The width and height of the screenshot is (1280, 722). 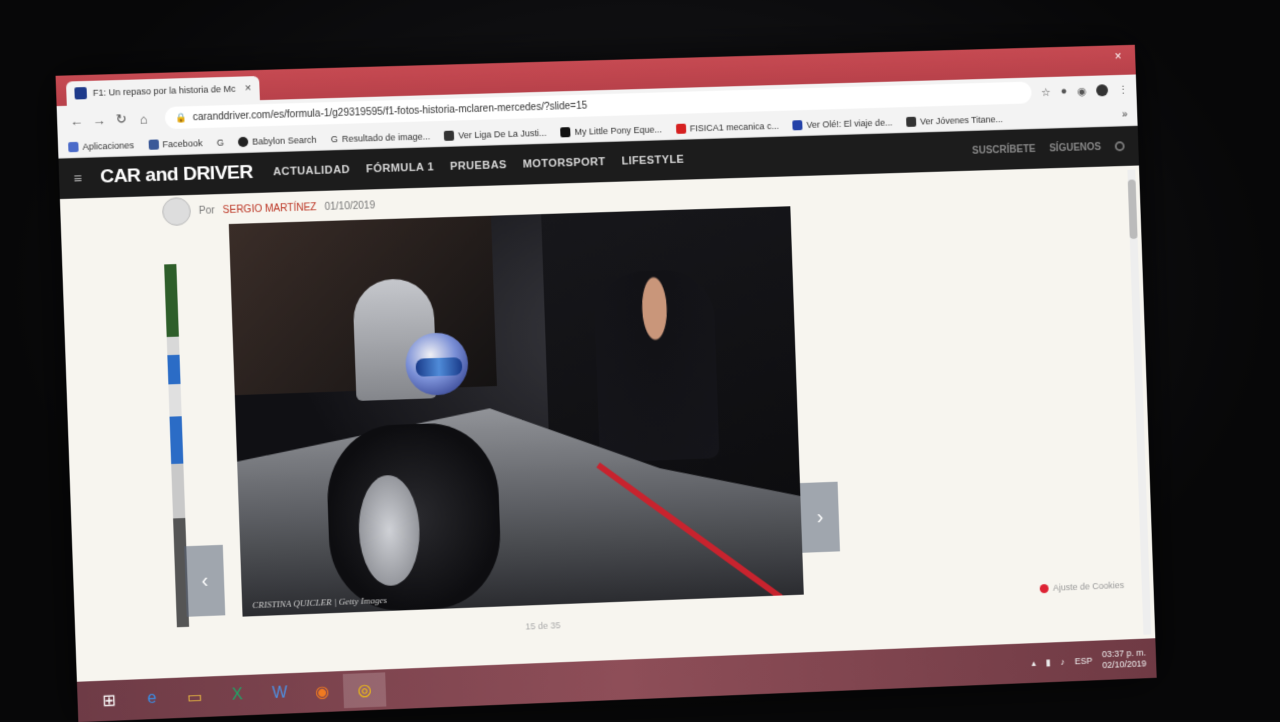 What do you see at coordinates (280, 694) in the screenshot?
I see `word-icon: W` at bounding box center [280, 694].